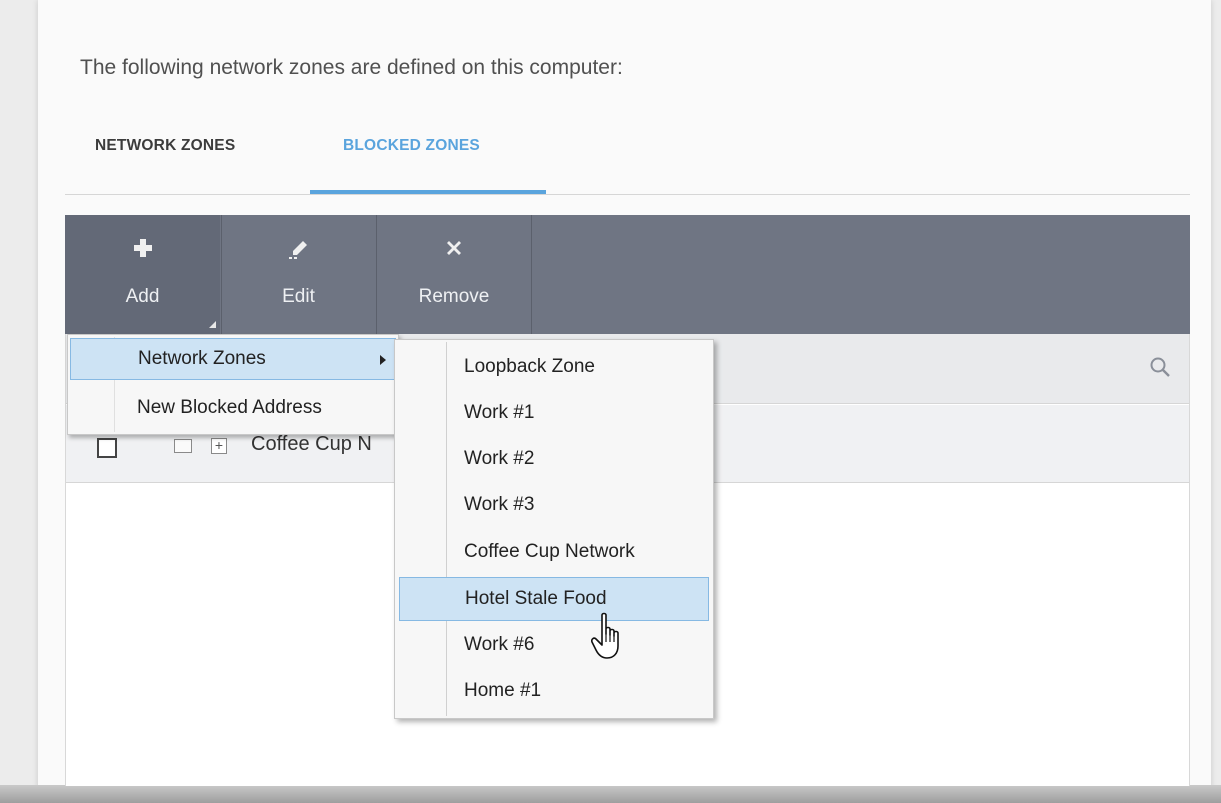 The image size is (1221, 803). I want to click on submenu-item-coffee-cup-network: Coffee Cup Network, so click(554, 553).